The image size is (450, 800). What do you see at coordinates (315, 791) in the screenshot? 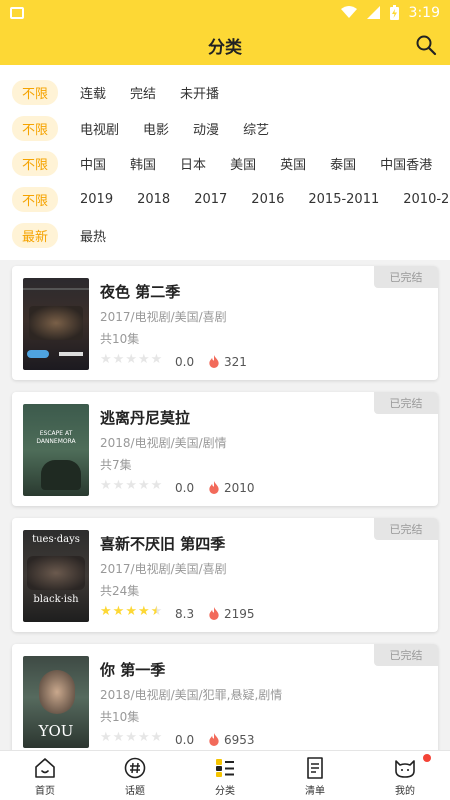
I see `tab-label: 清单` at bounding box center [315, 791].